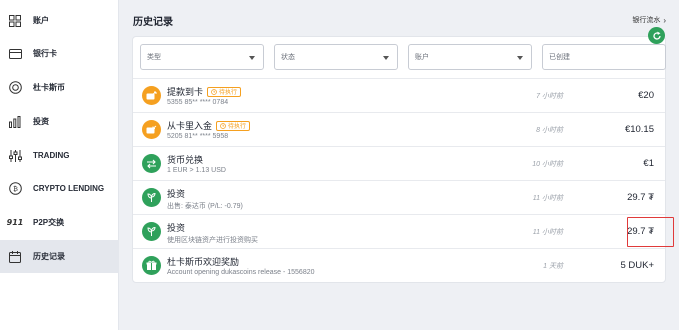 The height and width of the screenshot is (330, 679). Describe the element at coordinates (648, 163) in the screenshot. I see `transaction-amount: €1` at that location.